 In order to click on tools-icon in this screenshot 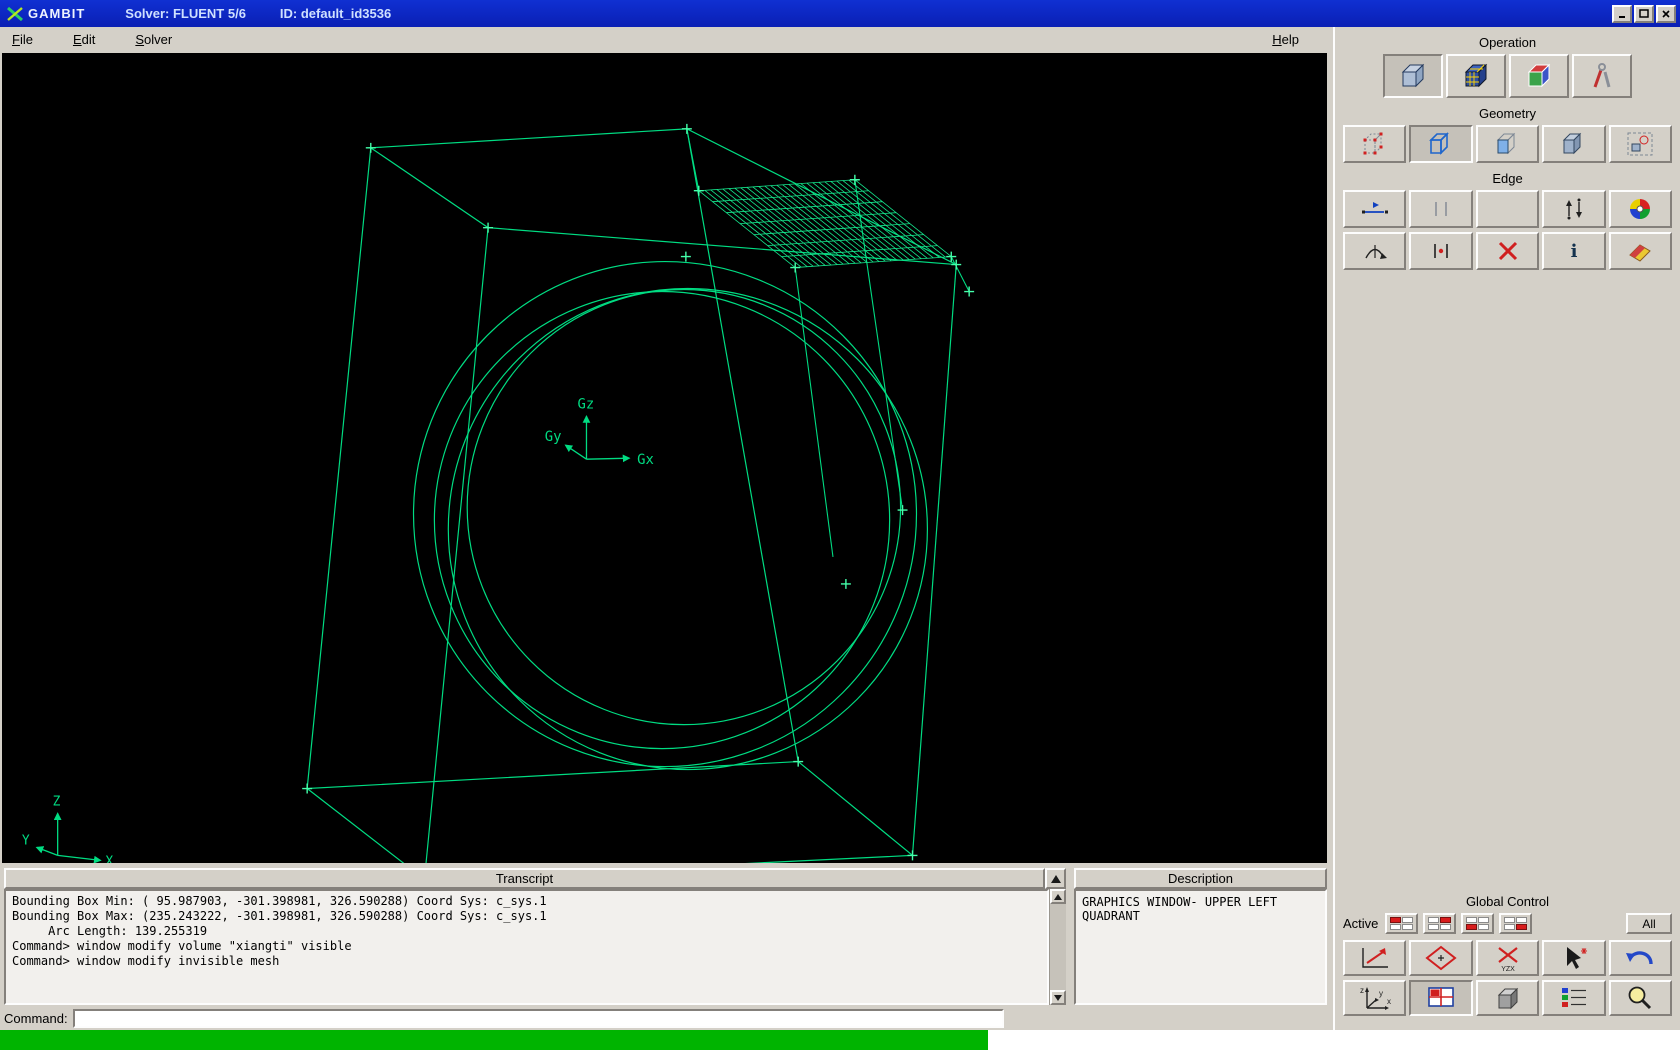, I will do `click(1602, 75)`.